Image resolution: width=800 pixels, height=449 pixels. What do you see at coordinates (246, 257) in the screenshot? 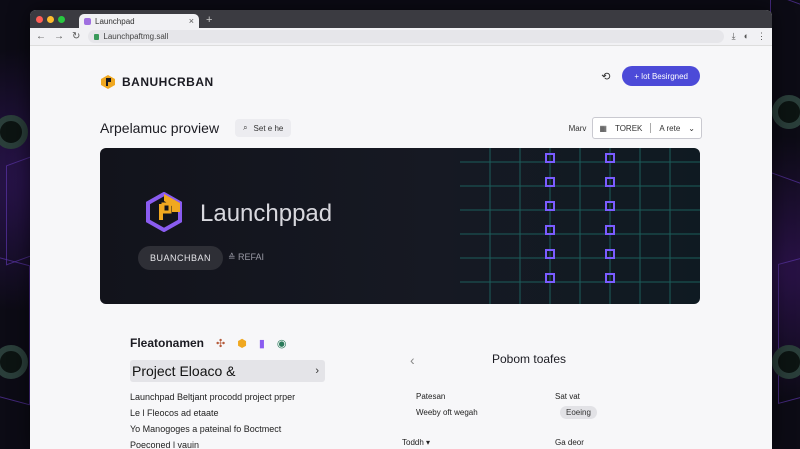
I see `hero-link: ≙ REFAI` at bounding box center [246, 257].